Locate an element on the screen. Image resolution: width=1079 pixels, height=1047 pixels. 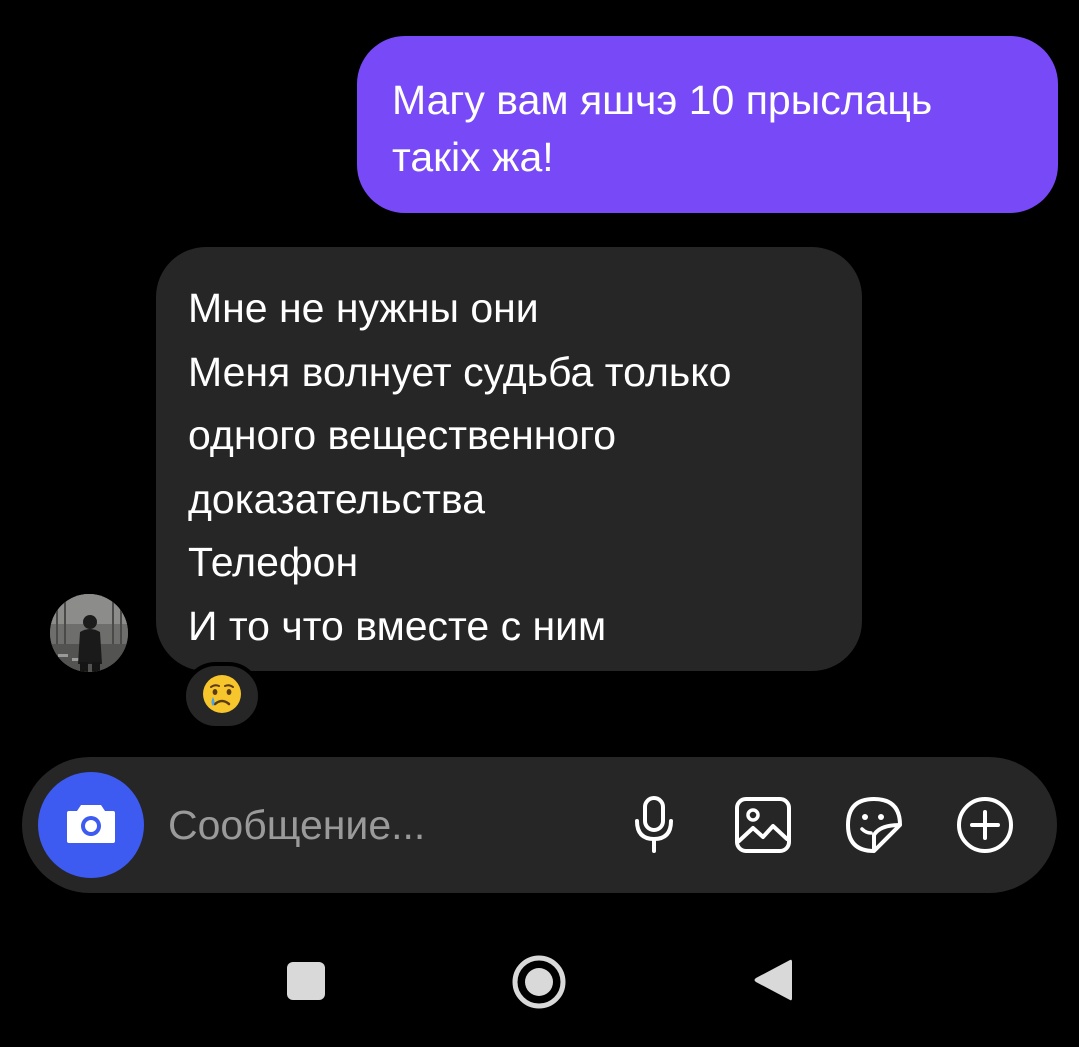
home-button is located at coordinates (539, 984).